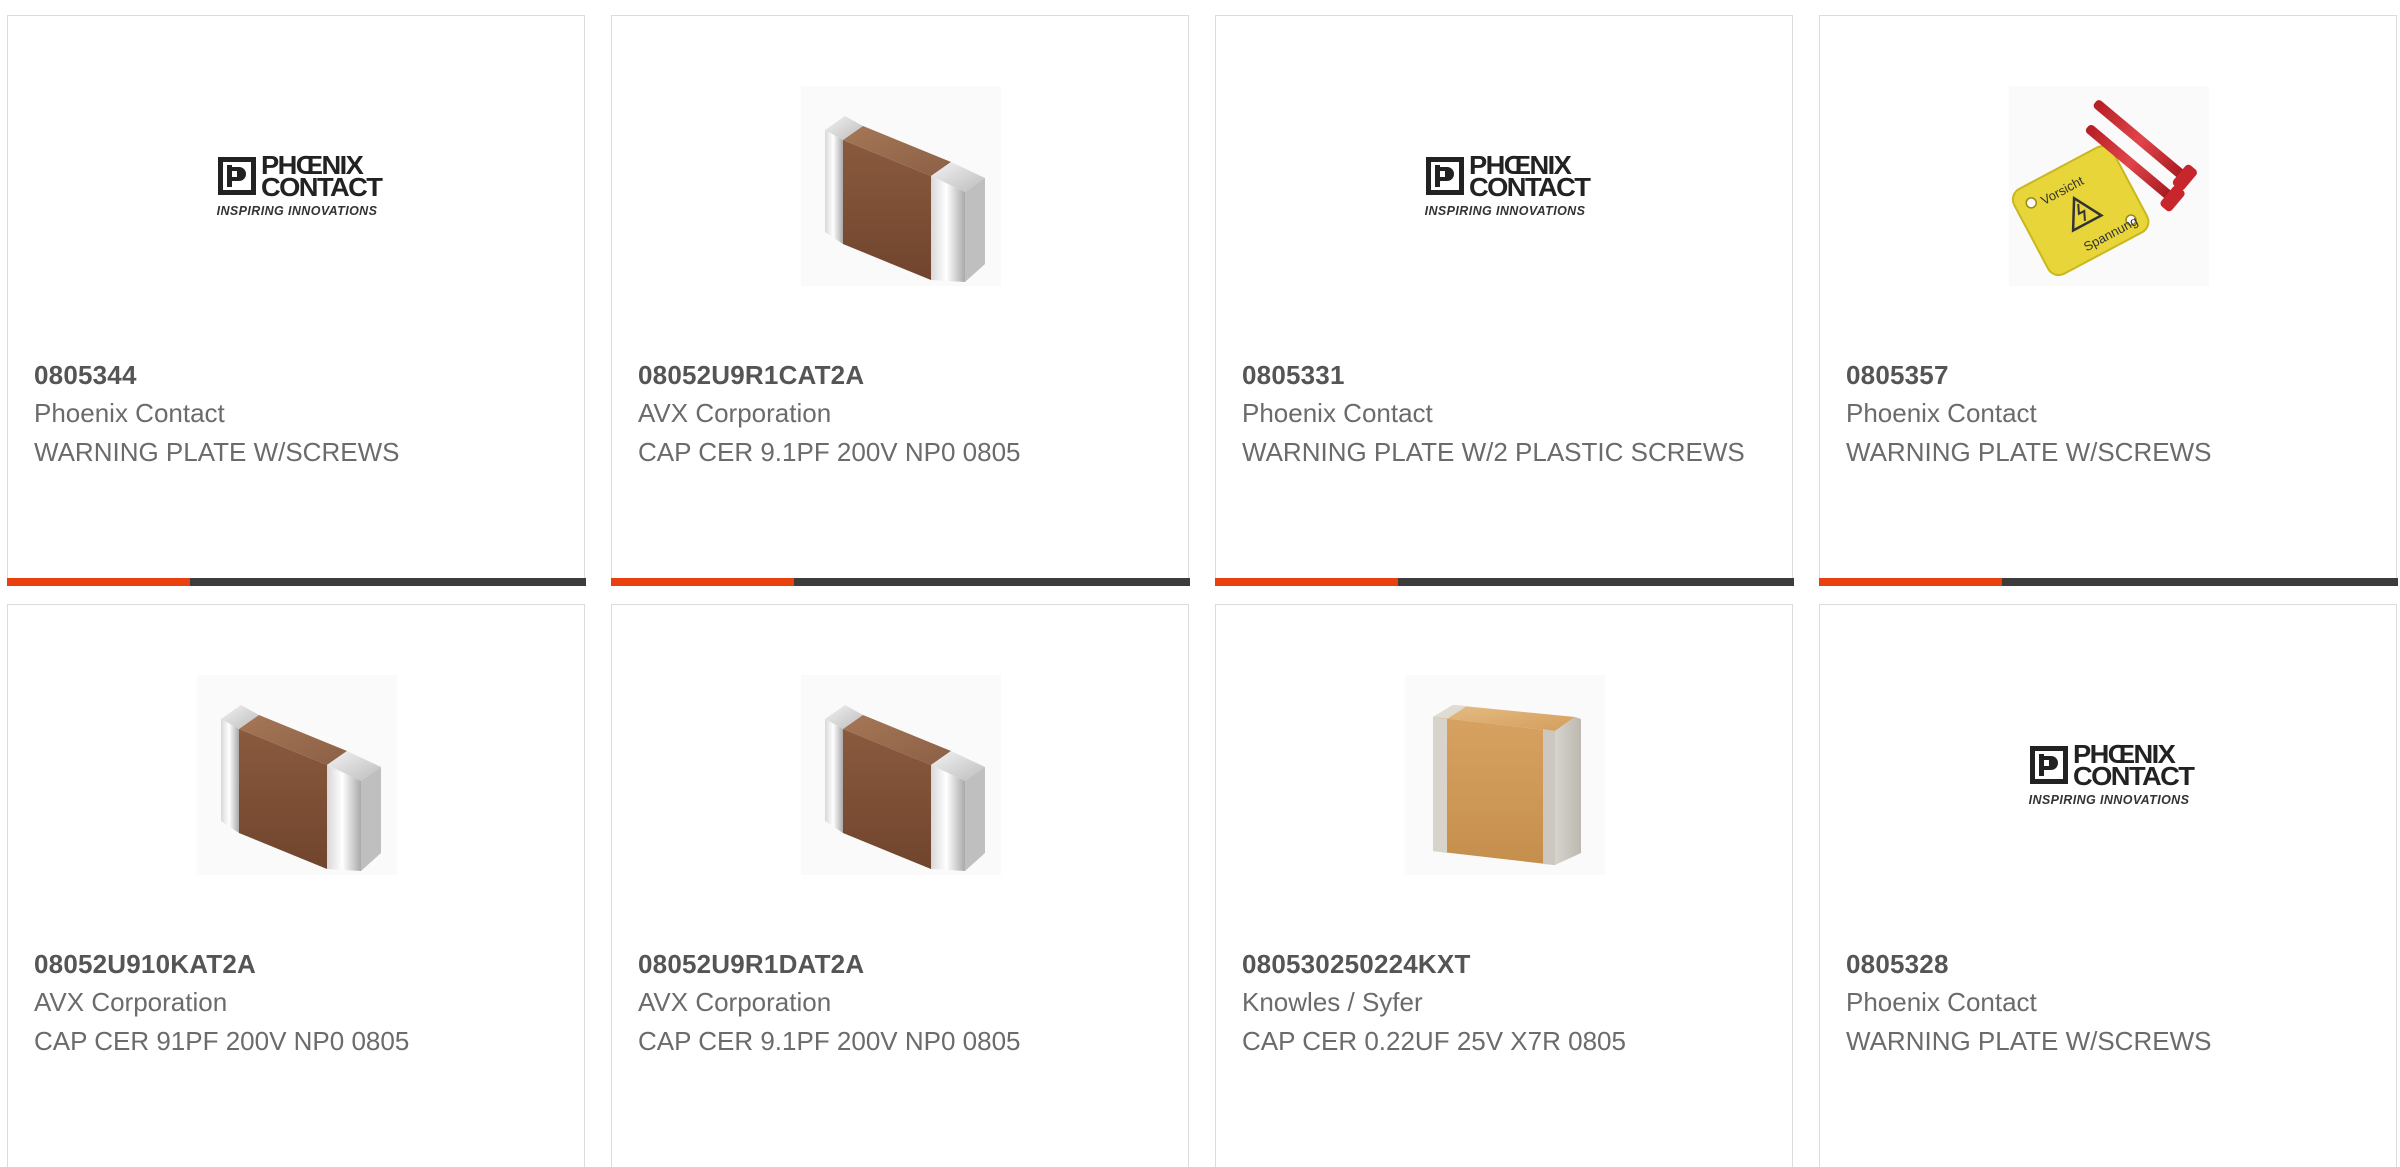 This screenshot has height=1167, width=2400. I want to click on product-image: Vorsicht Spannung, so click(2109, 186).